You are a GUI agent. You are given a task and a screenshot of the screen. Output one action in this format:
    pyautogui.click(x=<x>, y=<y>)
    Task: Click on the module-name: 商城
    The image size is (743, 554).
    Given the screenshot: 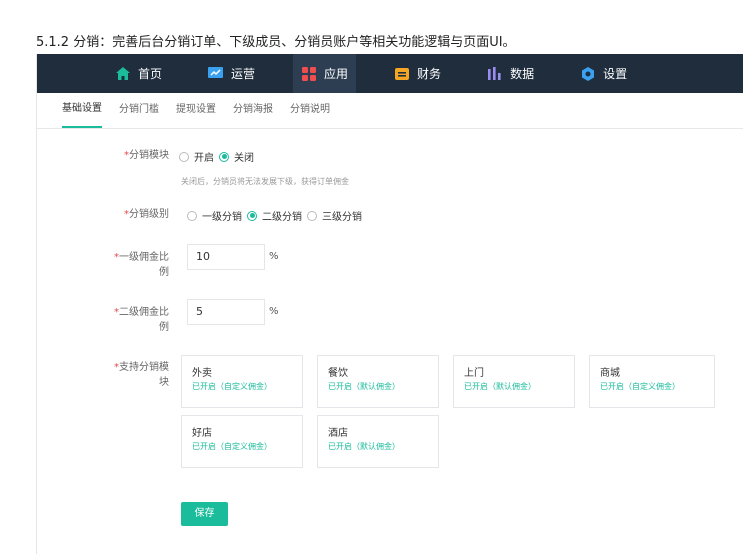 What is the action you would take?
    pyautogui.click(x=610, y=373)
    